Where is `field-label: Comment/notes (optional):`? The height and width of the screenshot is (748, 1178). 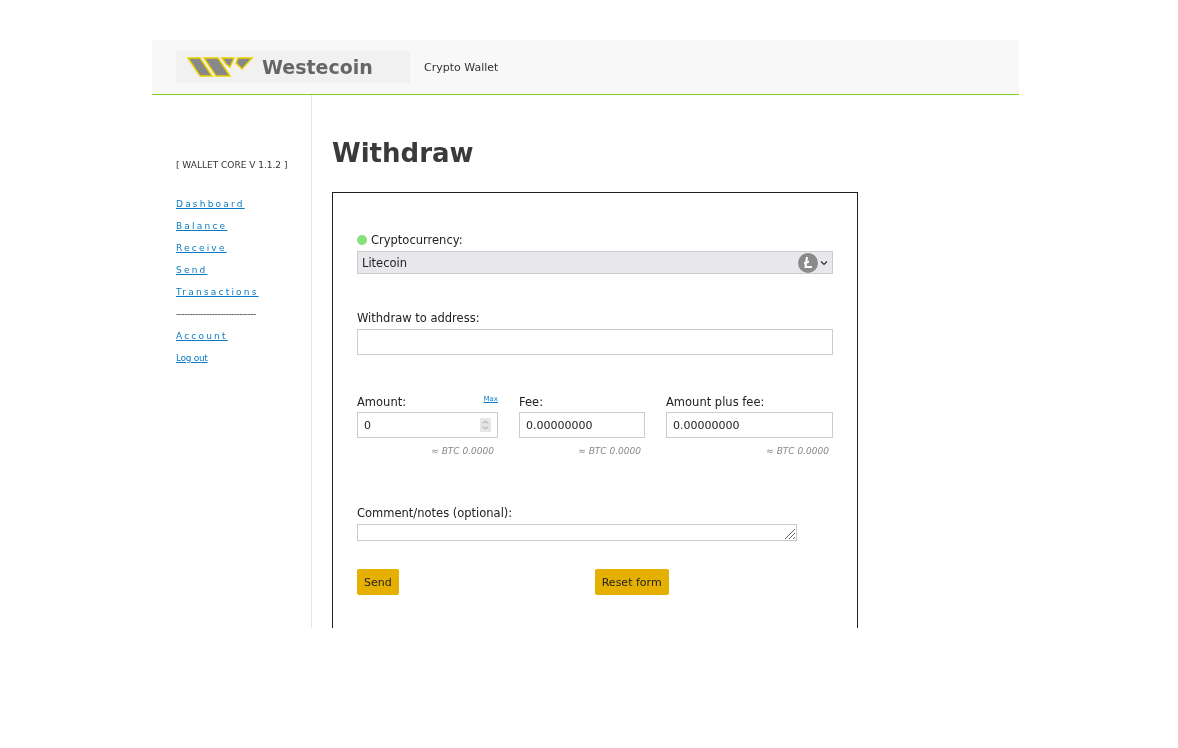 field-label: Comment/notes (optional): is located at coordinates (435, 513).